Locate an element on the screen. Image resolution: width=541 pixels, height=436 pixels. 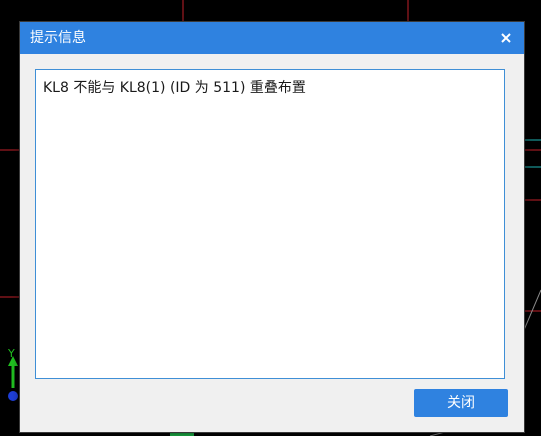
close-icon is located at coordinates (506, 38).